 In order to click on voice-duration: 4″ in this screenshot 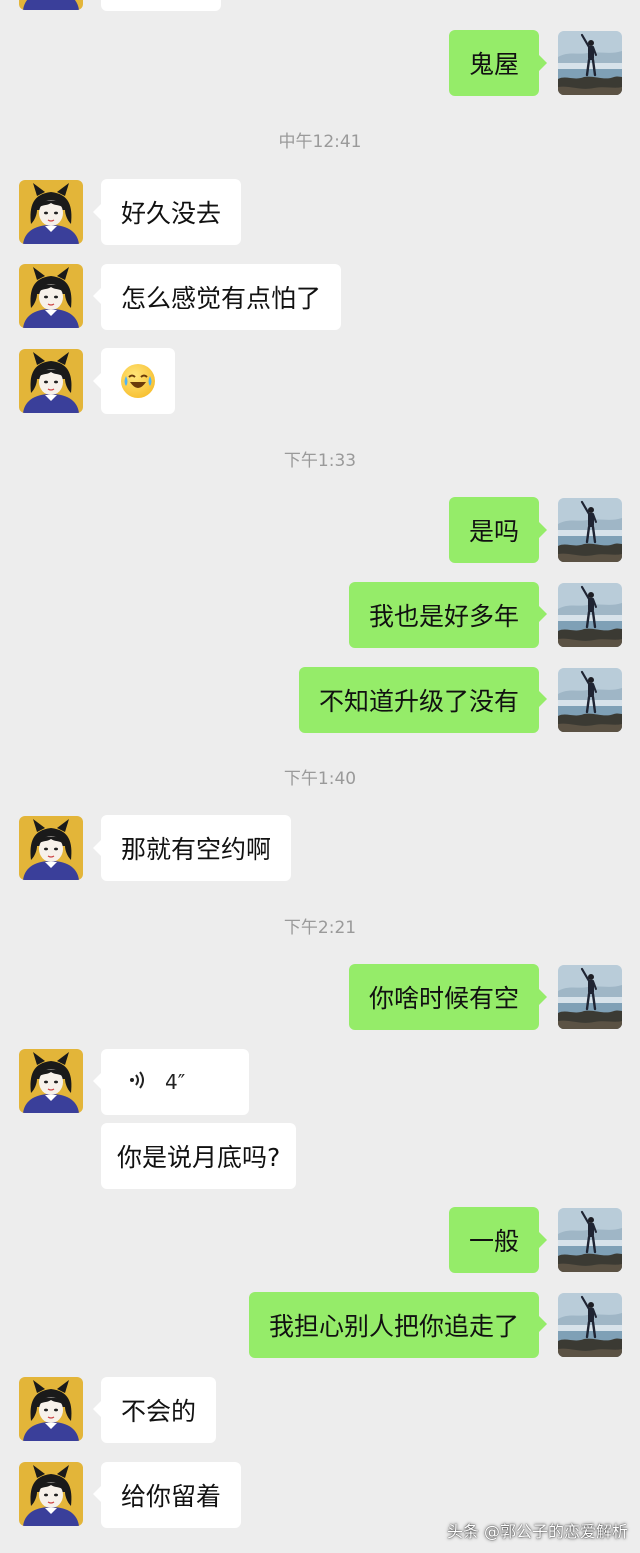, I will do `click(175, 1082)`.